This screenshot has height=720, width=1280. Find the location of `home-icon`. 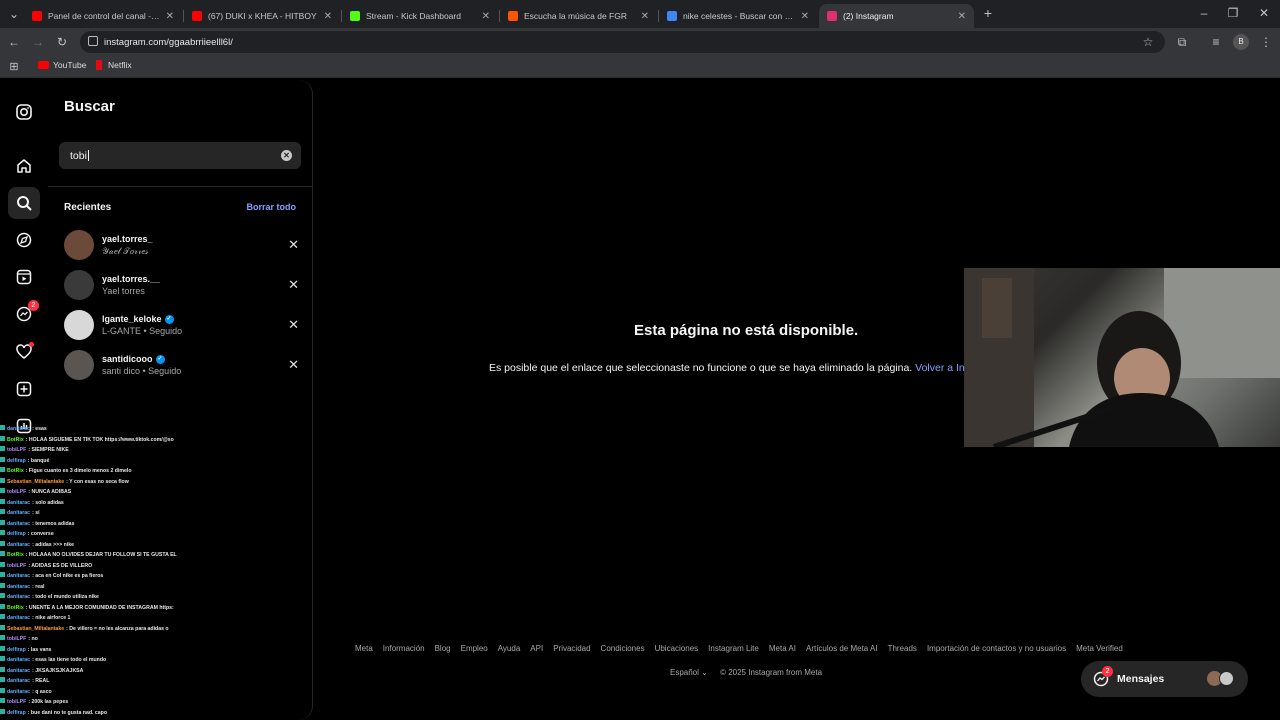

home-icon is located at coordinates (24, 166).